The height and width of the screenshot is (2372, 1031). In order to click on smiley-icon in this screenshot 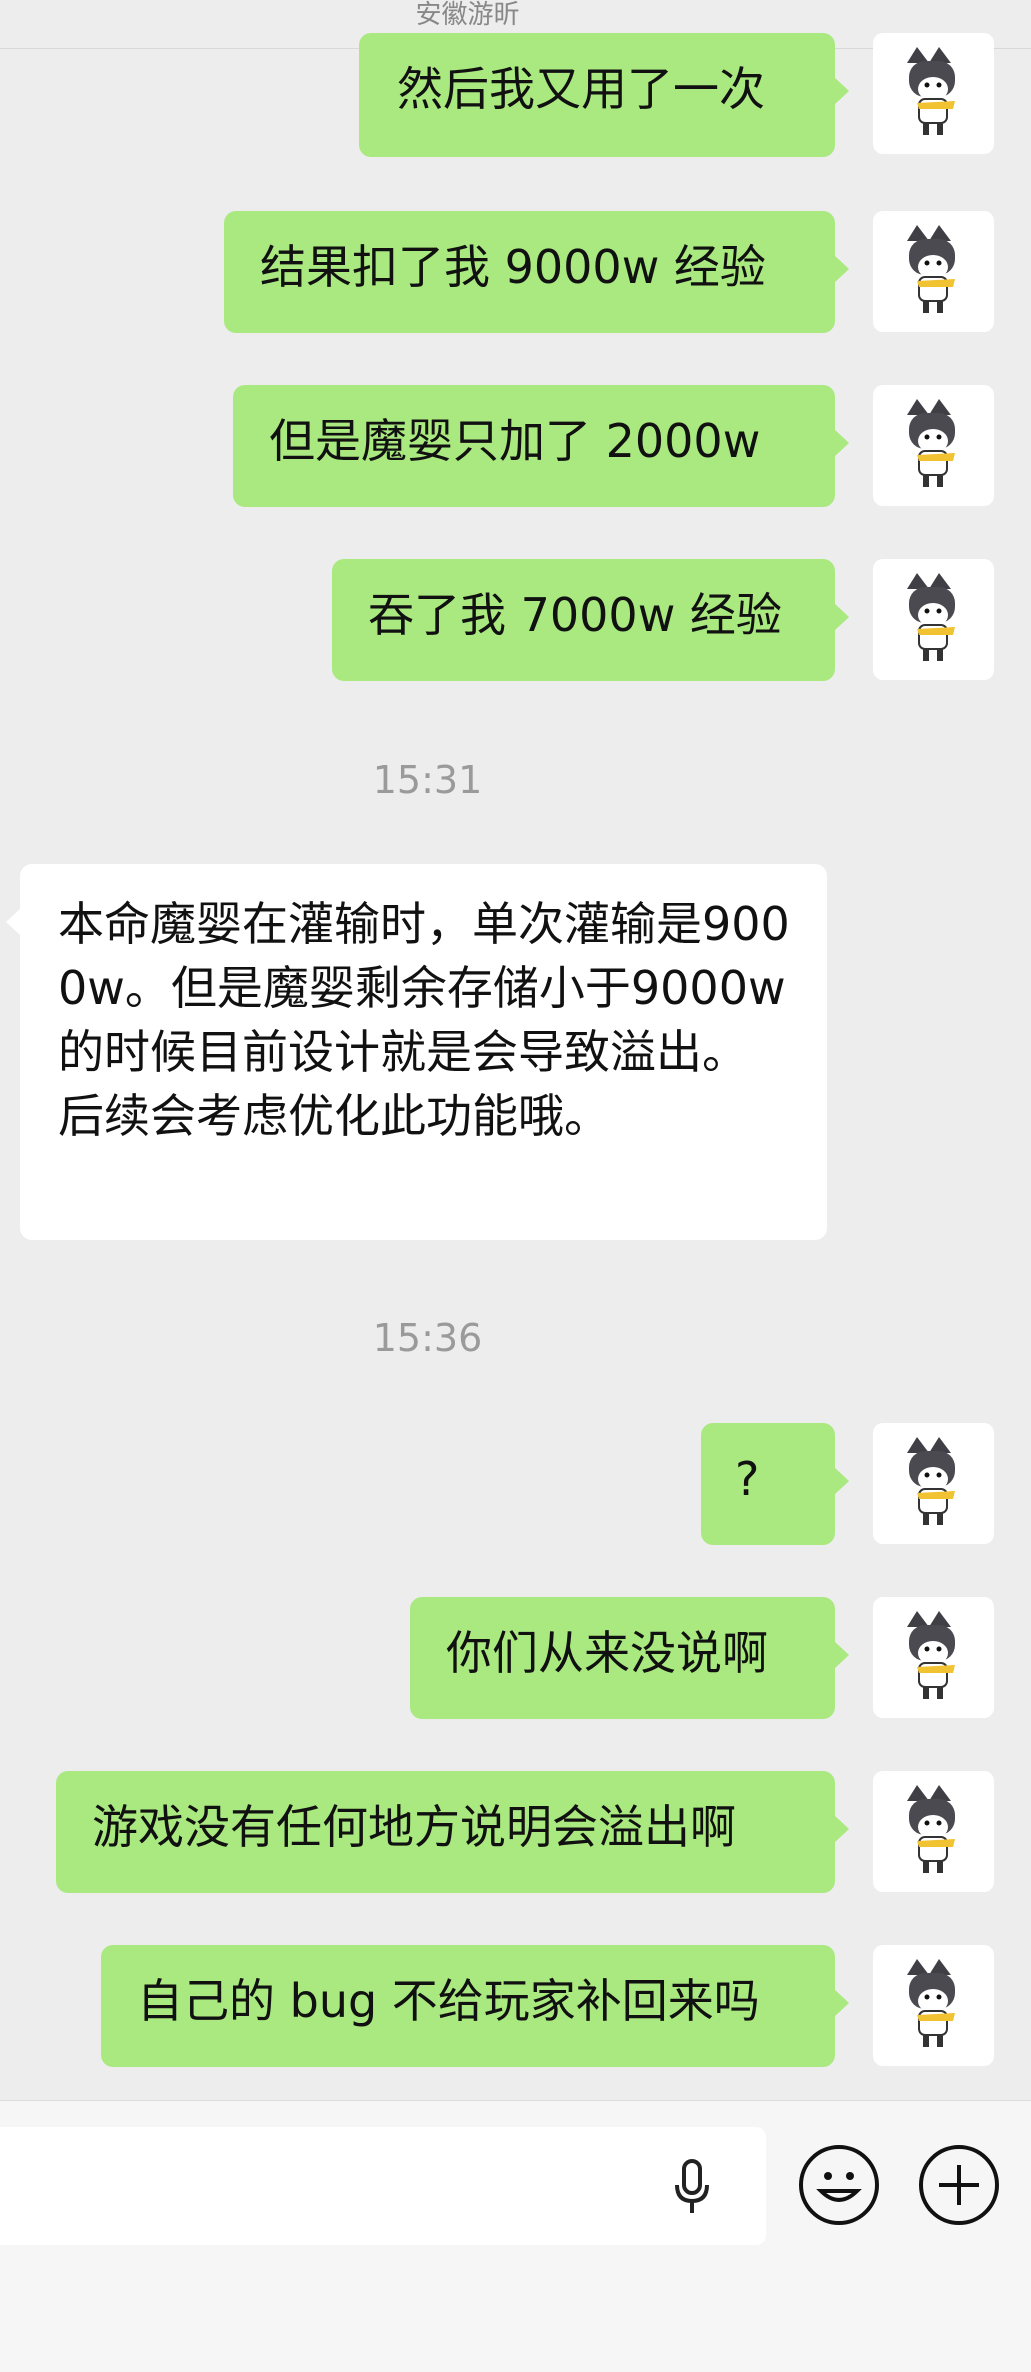, I will do `click(839, 2187)`.